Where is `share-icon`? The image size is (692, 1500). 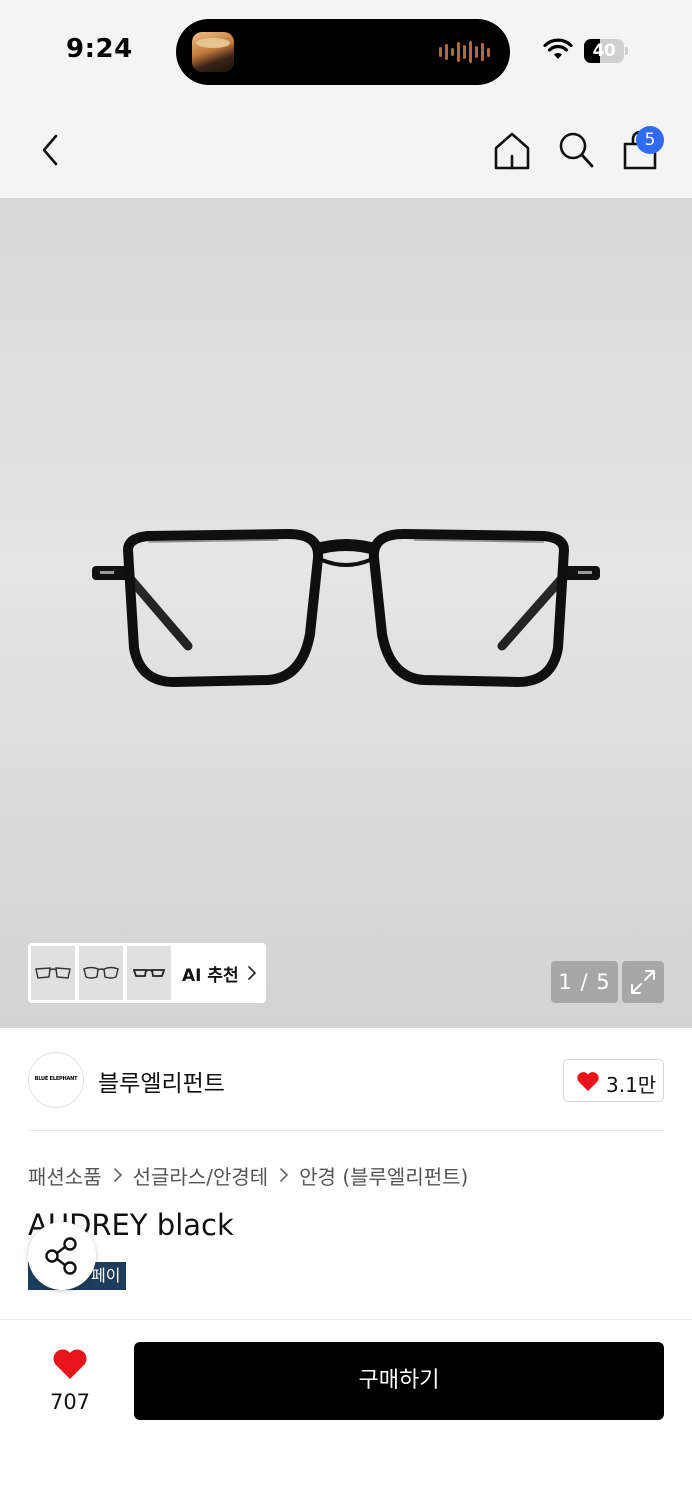 share-icon is located at coordinates (62, 1256).